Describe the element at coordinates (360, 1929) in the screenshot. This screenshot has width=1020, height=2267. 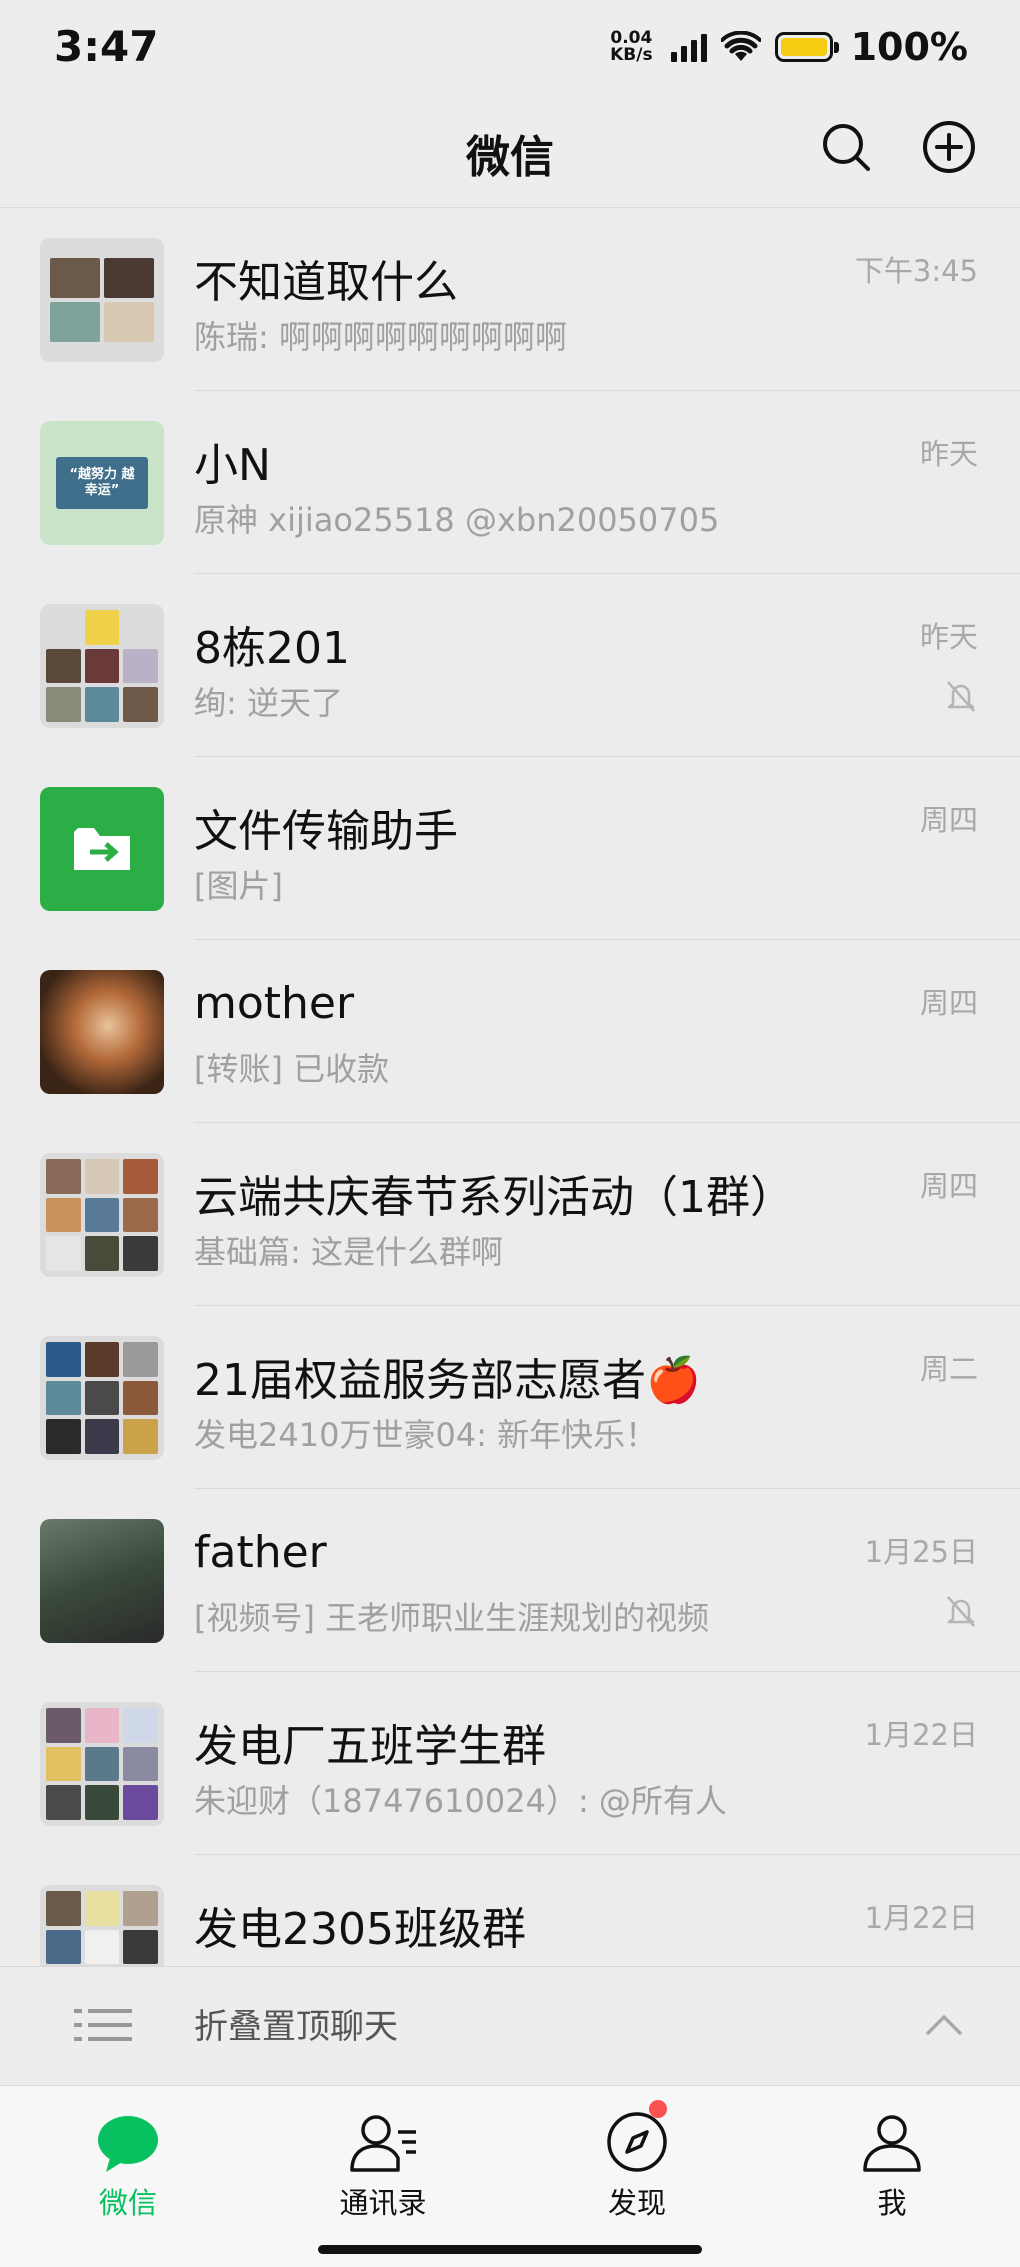
I see `chat-name: 发电2305班级群` at that location.